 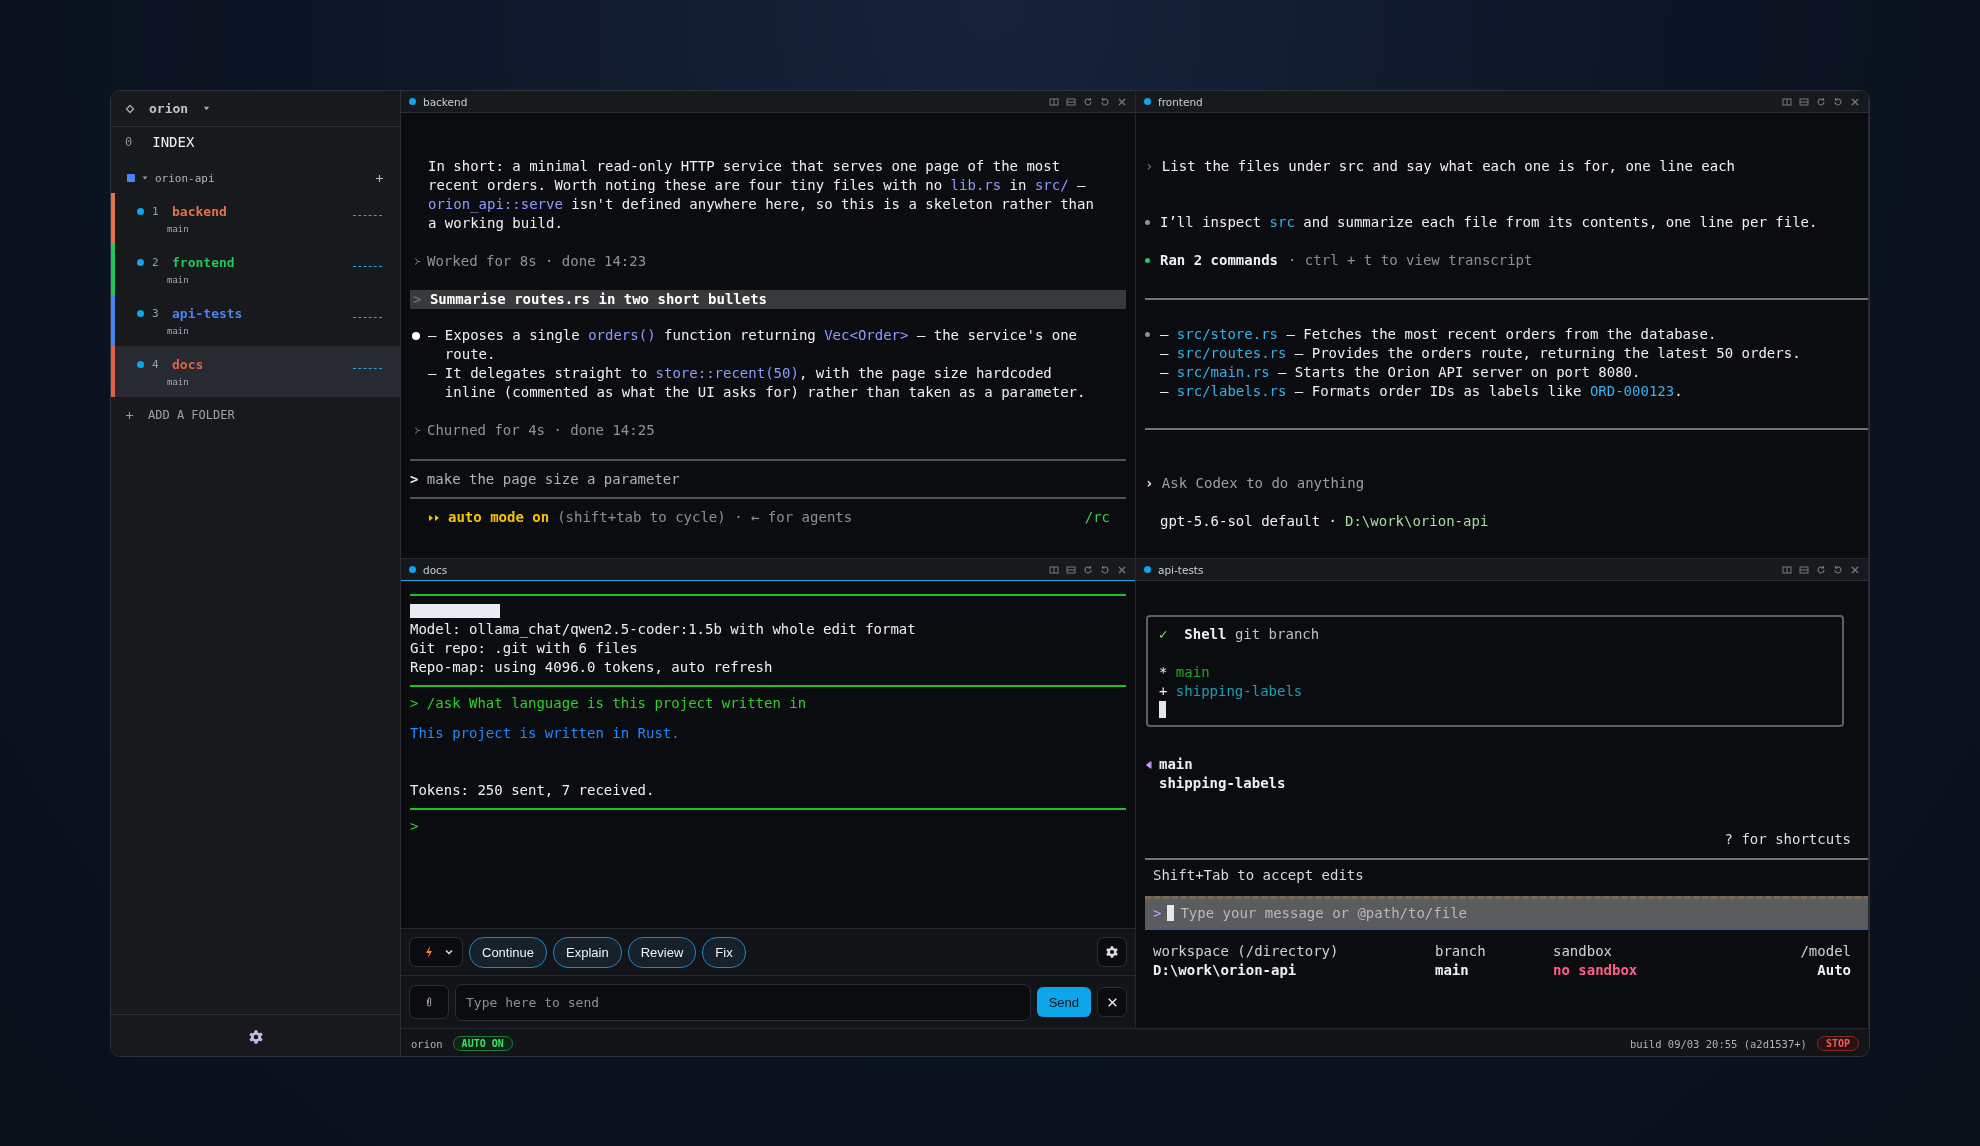 What do you see at coordinates (508, 952) in the screenshot?
I see `action-button: Continue` at bounding box center [508, 952].